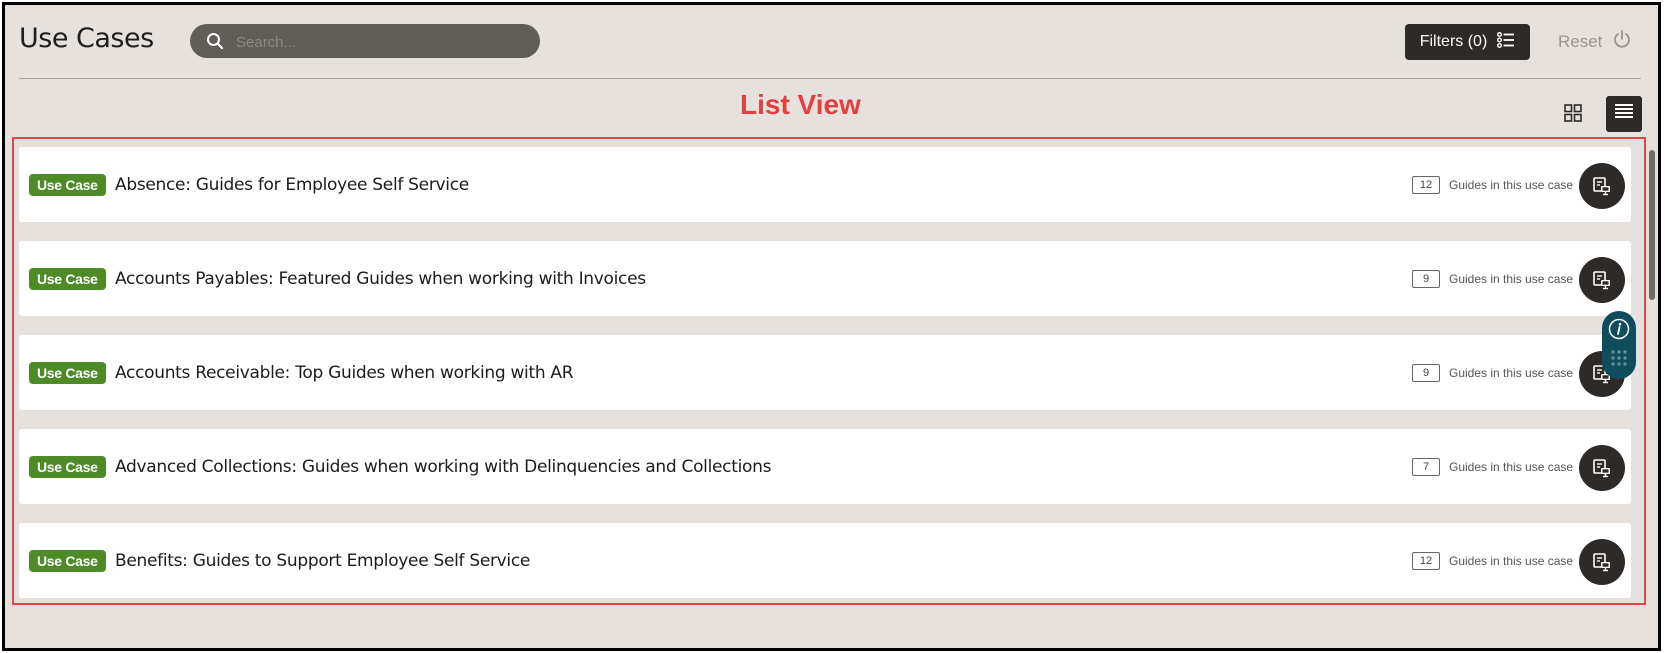 The image size is (1665, 653). Describe the element at coordinates (1652, 225) in the screenshot. I see `vertical-scrollbar` at that location.